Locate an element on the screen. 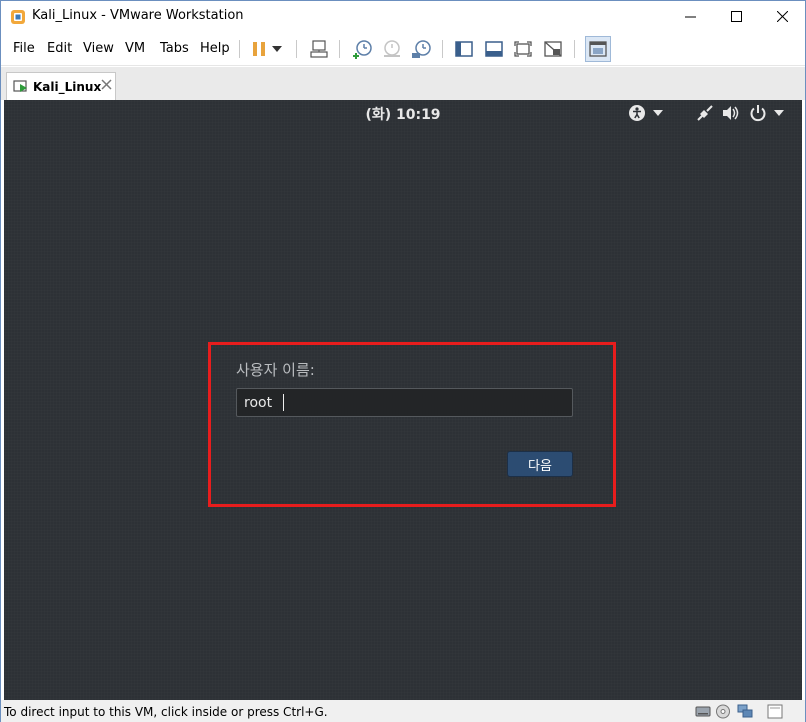 Image resolution: width=806 pixels, height=722 pixels. close-button is located at coordinates (782, 16).